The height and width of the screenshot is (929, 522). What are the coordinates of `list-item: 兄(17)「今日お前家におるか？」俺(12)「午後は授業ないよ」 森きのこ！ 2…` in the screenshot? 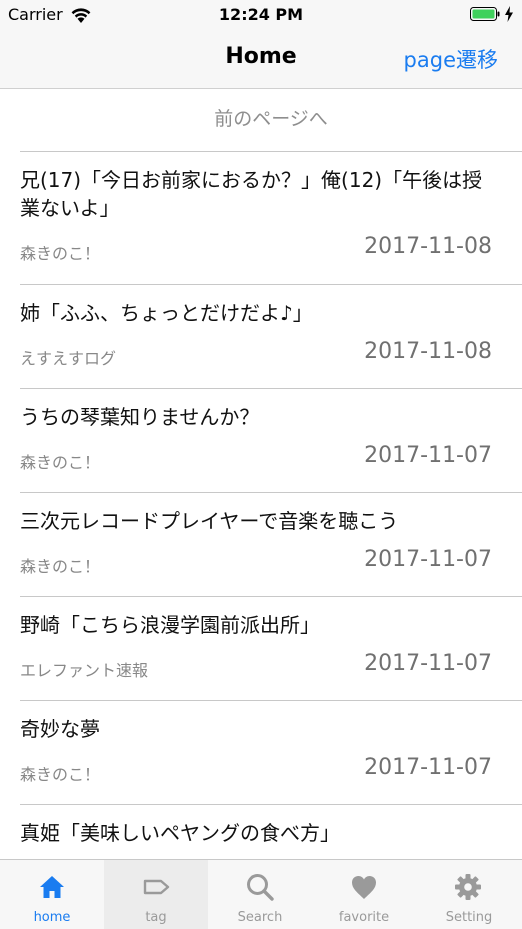 It's located at (271, 218).